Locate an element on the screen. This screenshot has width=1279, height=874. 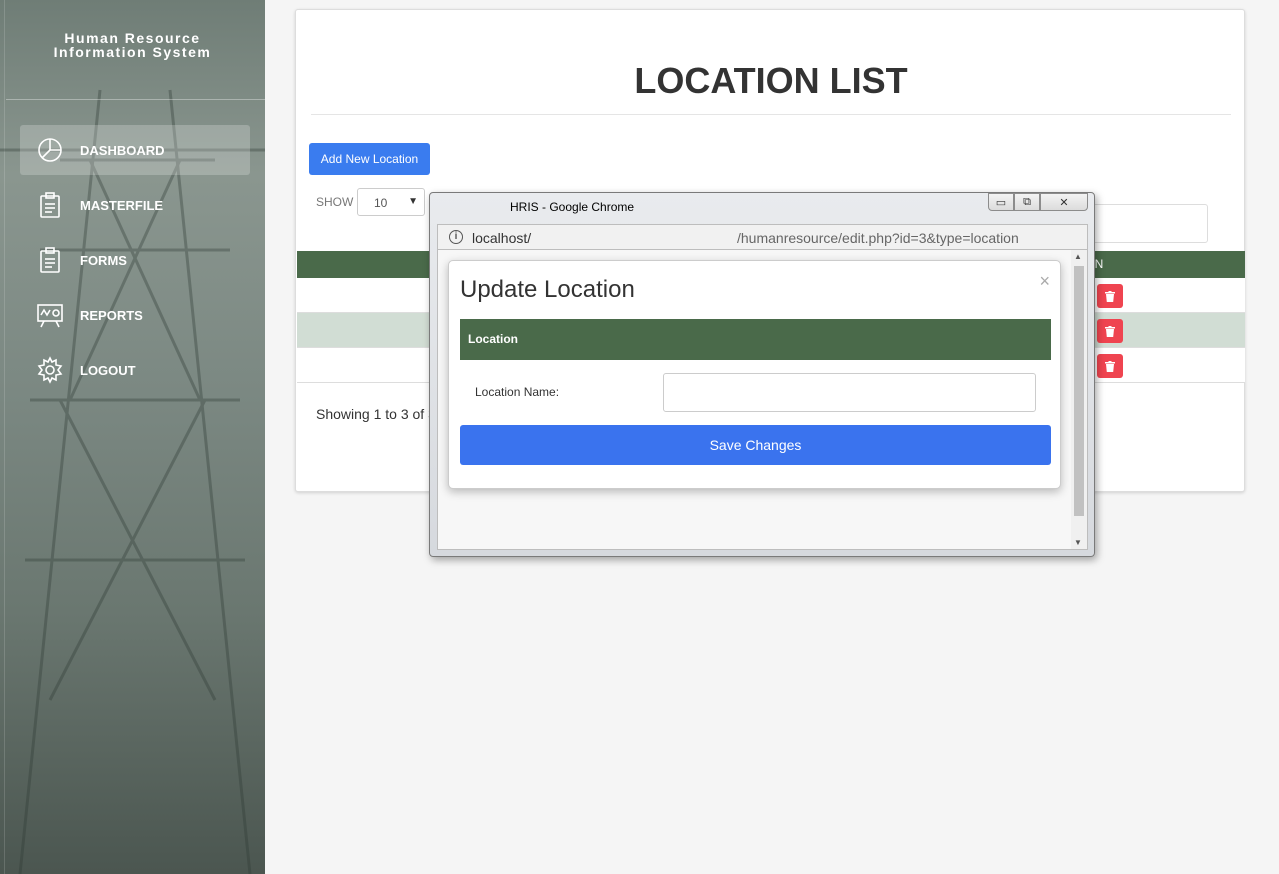
save-changes-button: Save Changes is located at coordinates (755, 445).